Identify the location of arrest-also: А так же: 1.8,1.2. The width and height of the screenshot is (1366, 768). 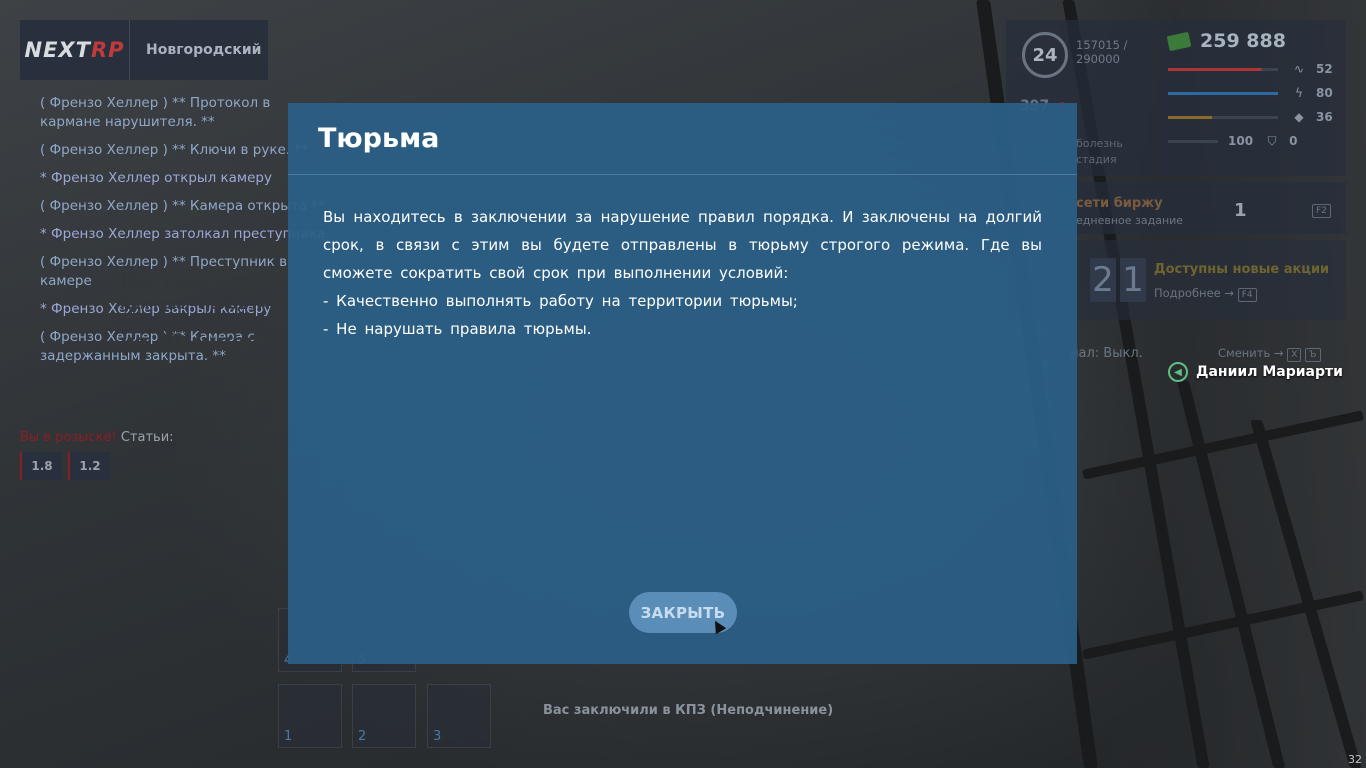
(183, 320).